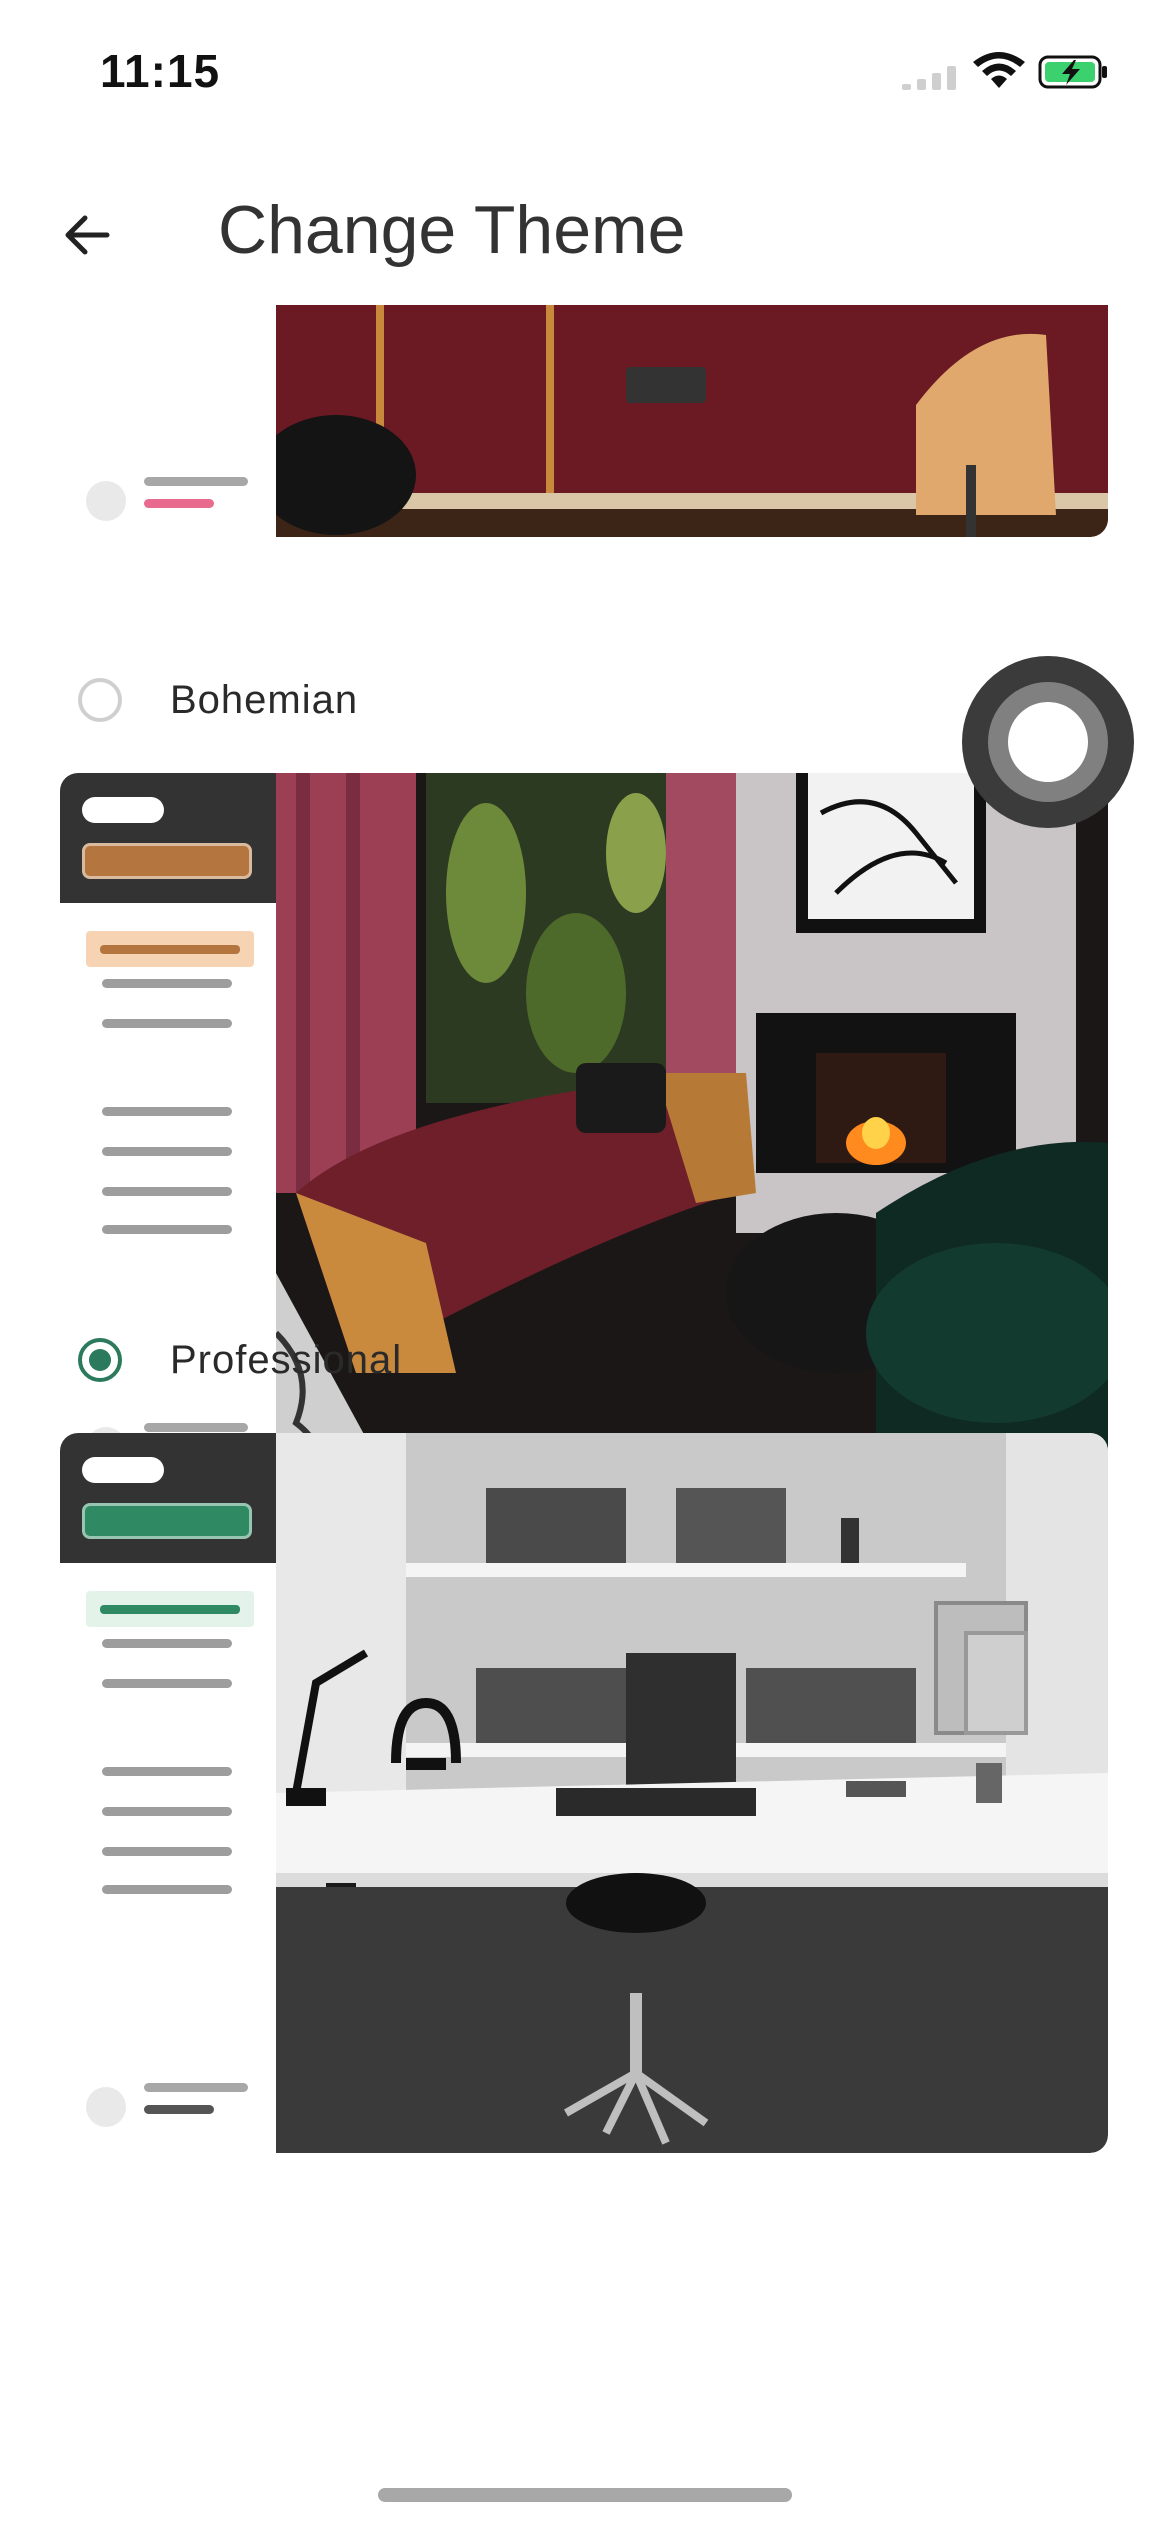  Describe the element at coordinates (452, 230) in the screenshot. I see `page-title: Change Theme` at that location.